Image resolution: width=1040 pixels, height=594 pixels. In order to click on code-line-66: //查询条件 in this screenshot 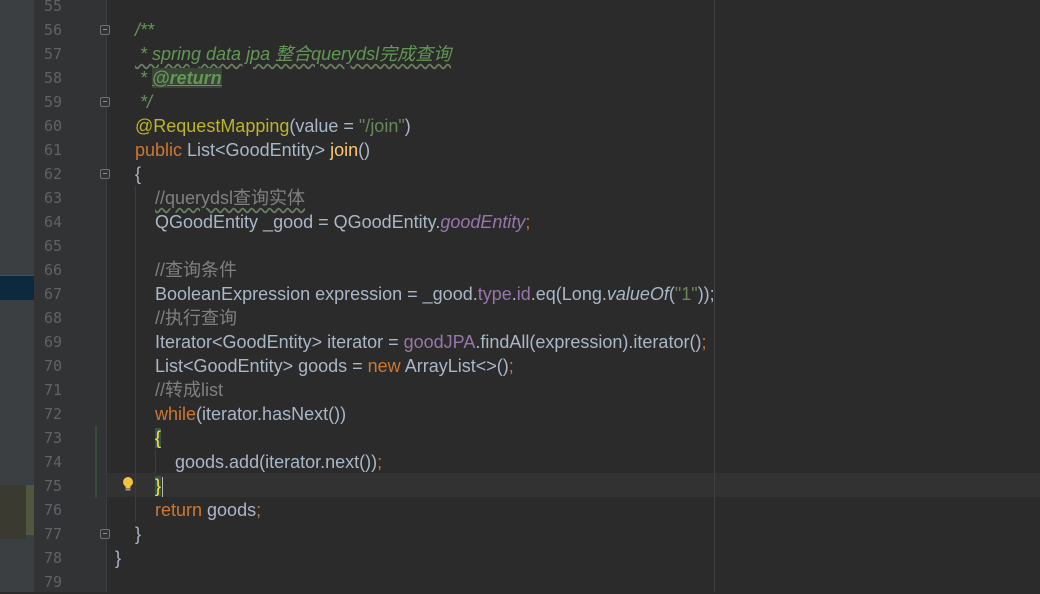, I will do `click(196, 270)`.